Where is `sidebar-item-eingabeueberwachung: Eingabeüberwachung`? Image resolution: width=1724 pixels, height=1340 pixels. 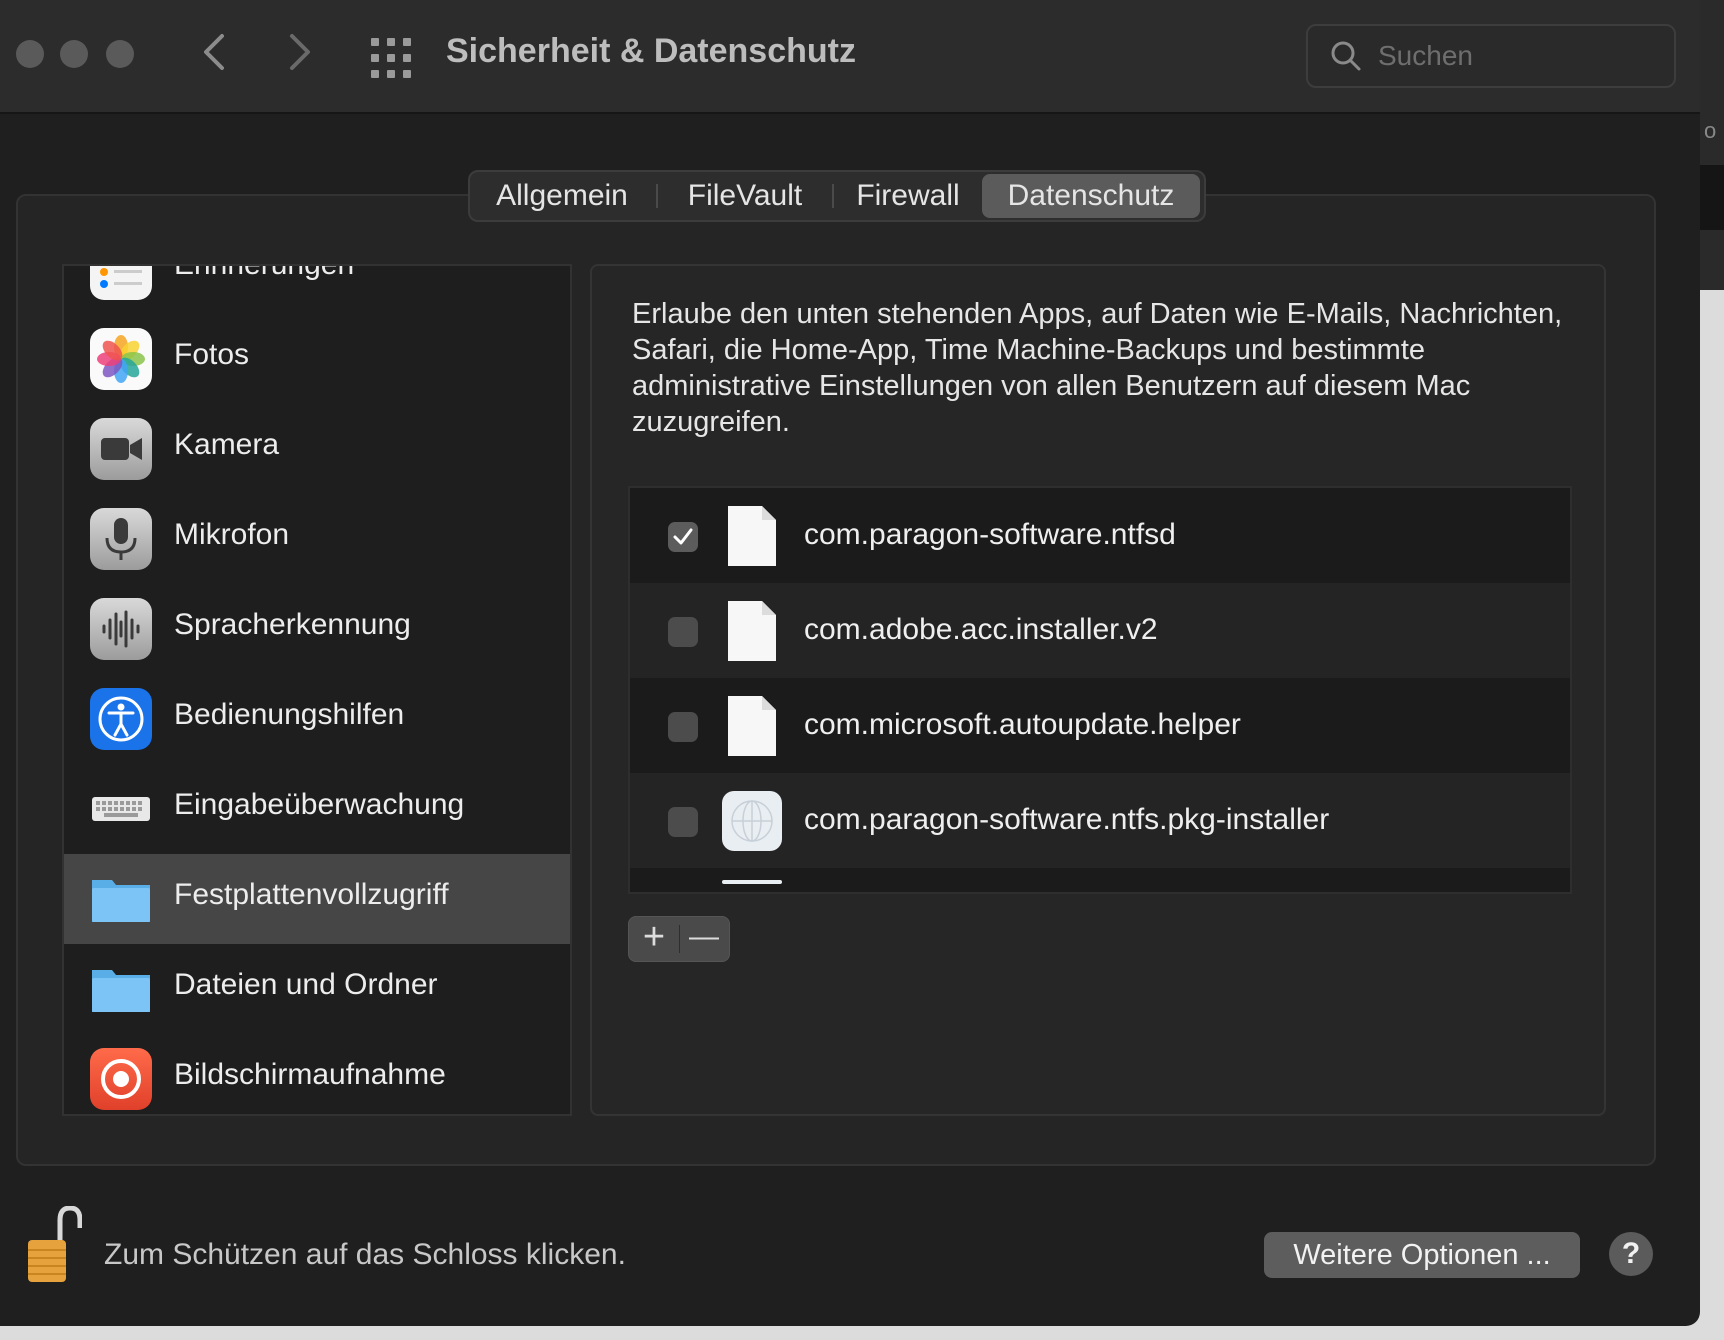 sidebar-item-eingabeueberwachung: Eingabeüberwachung is located at coordinates (317, 809).